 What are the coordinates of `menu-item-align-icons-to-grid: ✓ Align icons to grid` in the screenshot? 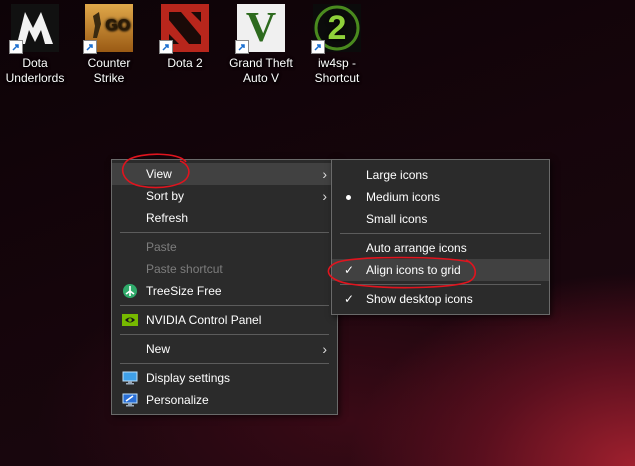 It's located at (440, 270).